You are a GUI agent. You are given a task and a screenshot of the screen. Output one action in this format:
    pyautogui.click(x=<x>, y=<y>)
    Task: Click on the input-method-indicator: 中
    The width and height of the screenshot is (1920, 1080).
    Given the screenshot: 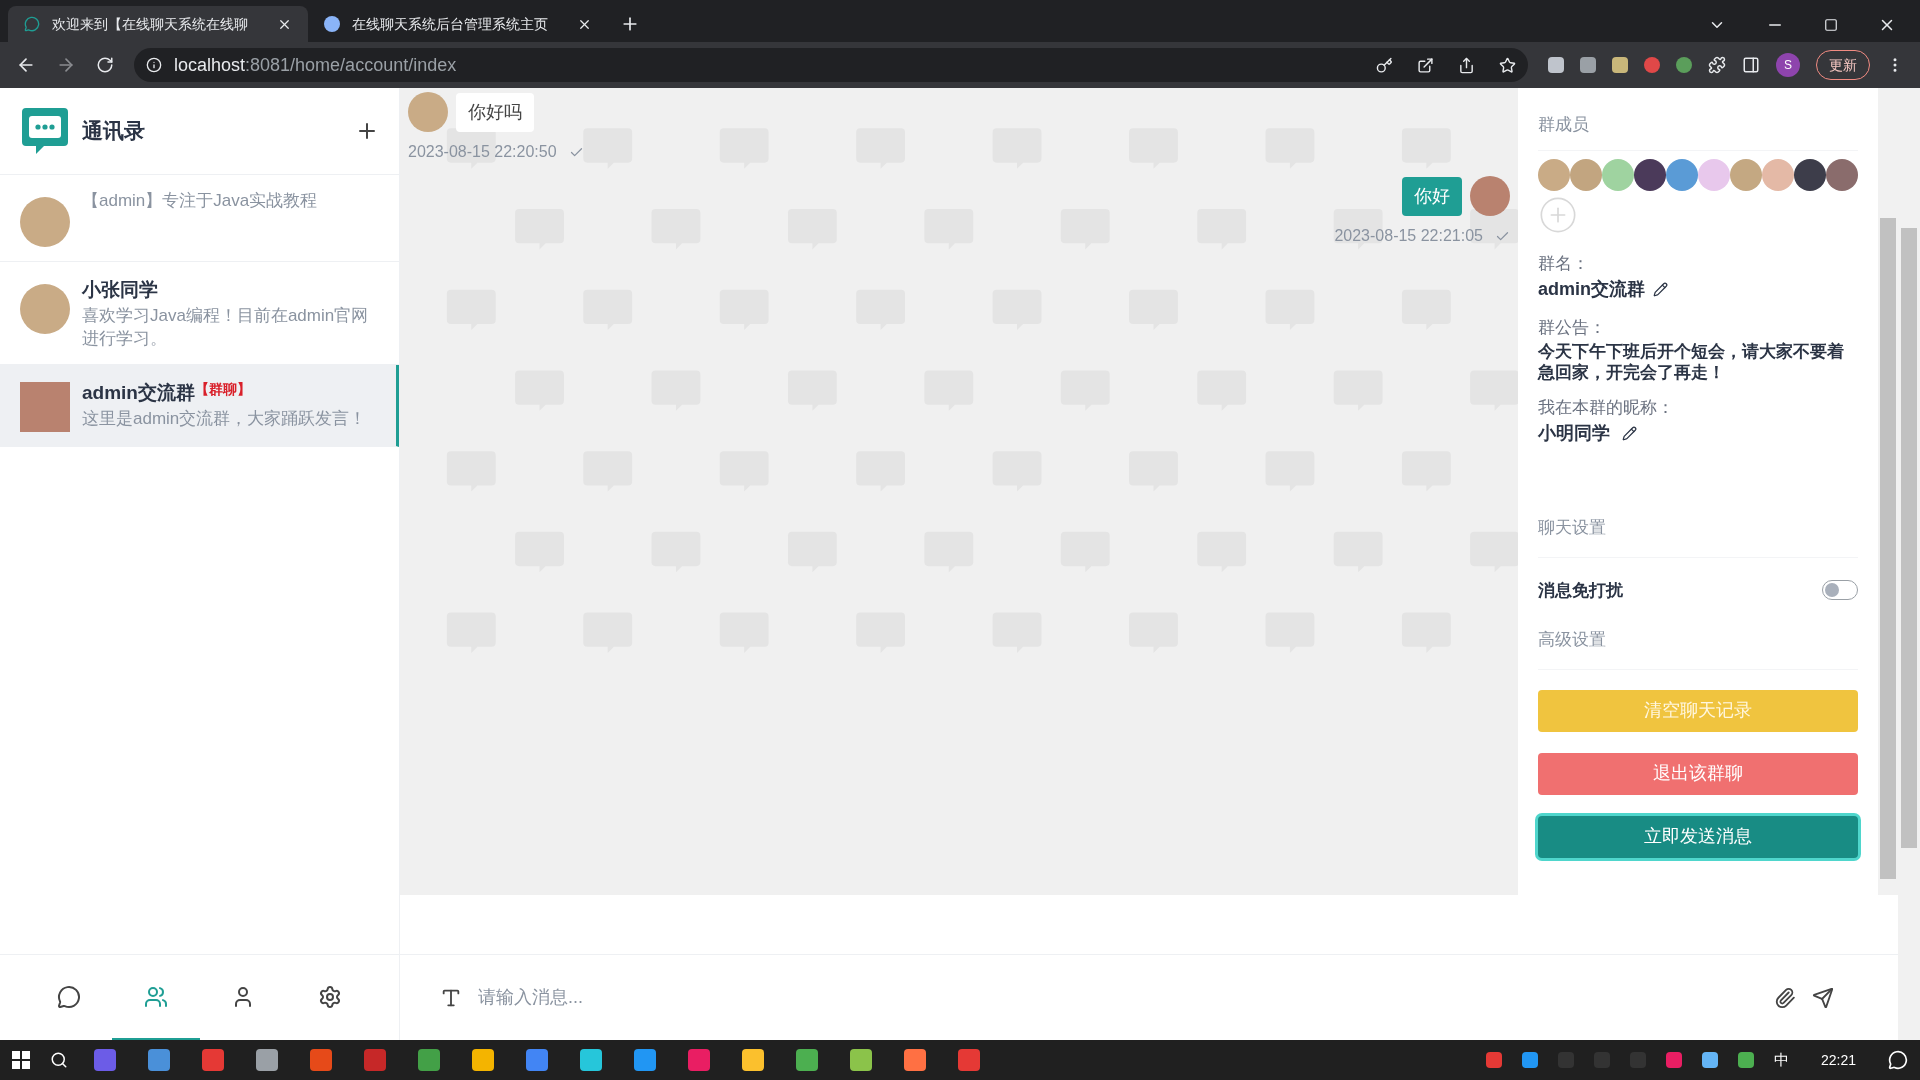 What is the action you would take?
    pyautogui.click(x=1781, y=1060)
    